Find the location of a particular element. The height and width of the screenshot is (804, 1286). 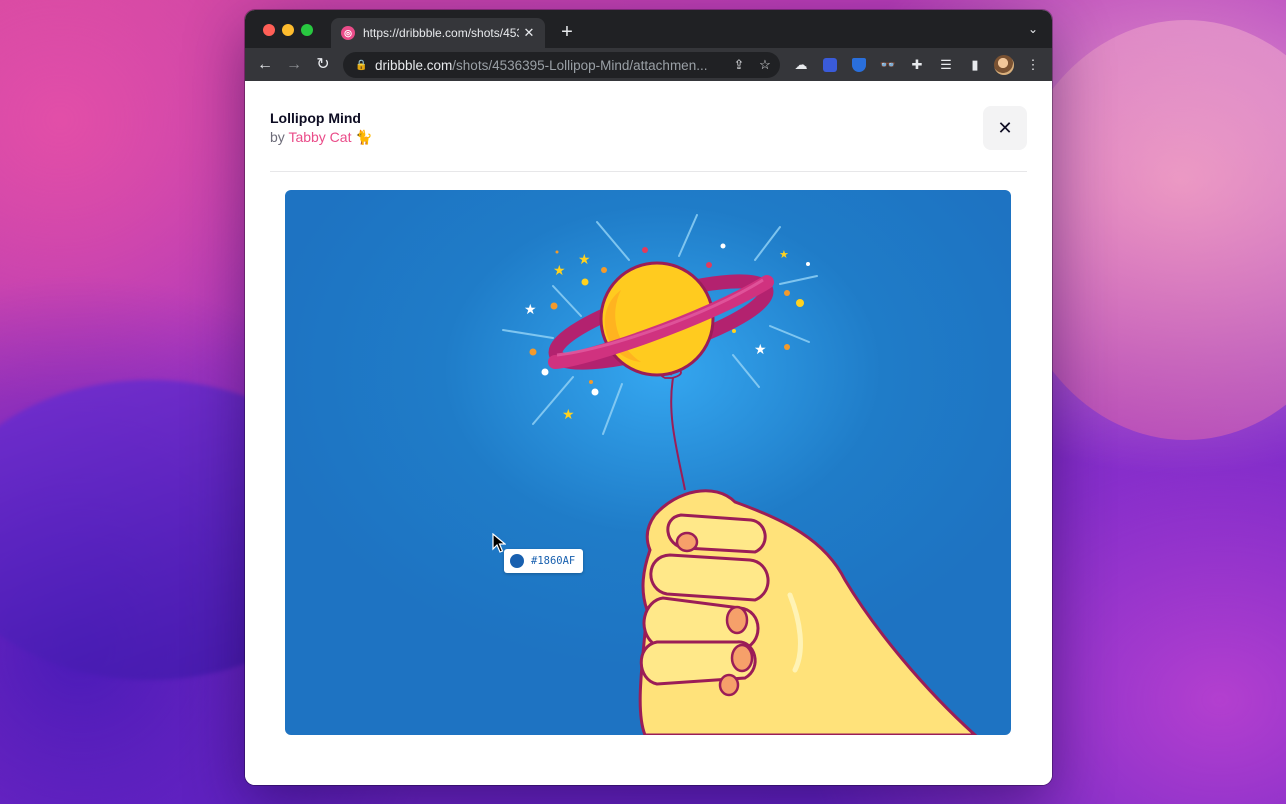

shot-title: Lollipop Mind is located at coordinates (315, 118).